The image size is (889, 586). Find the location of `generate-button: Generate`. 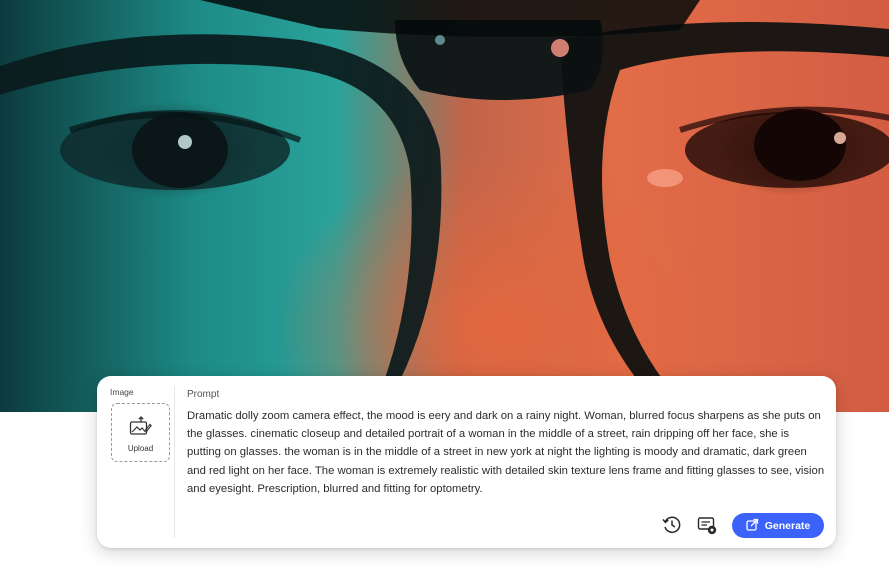

generate-button: Generate is located at coordinates (778, 525).